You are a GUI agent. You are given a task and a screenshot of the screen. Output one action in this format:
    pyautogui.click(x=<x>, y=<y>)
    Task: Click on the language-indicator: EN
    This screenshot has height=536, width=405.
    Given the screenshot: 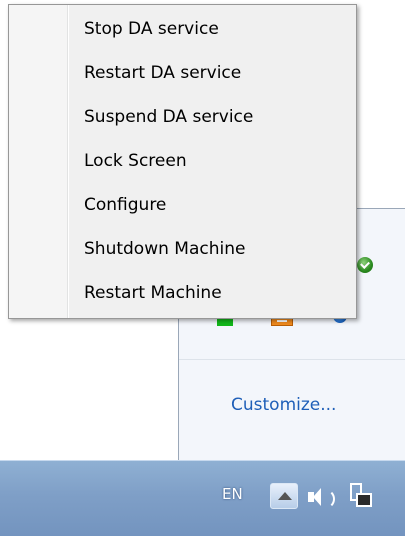 What is the action you would take?
    pyautogui.click(x=232, y=494)
    